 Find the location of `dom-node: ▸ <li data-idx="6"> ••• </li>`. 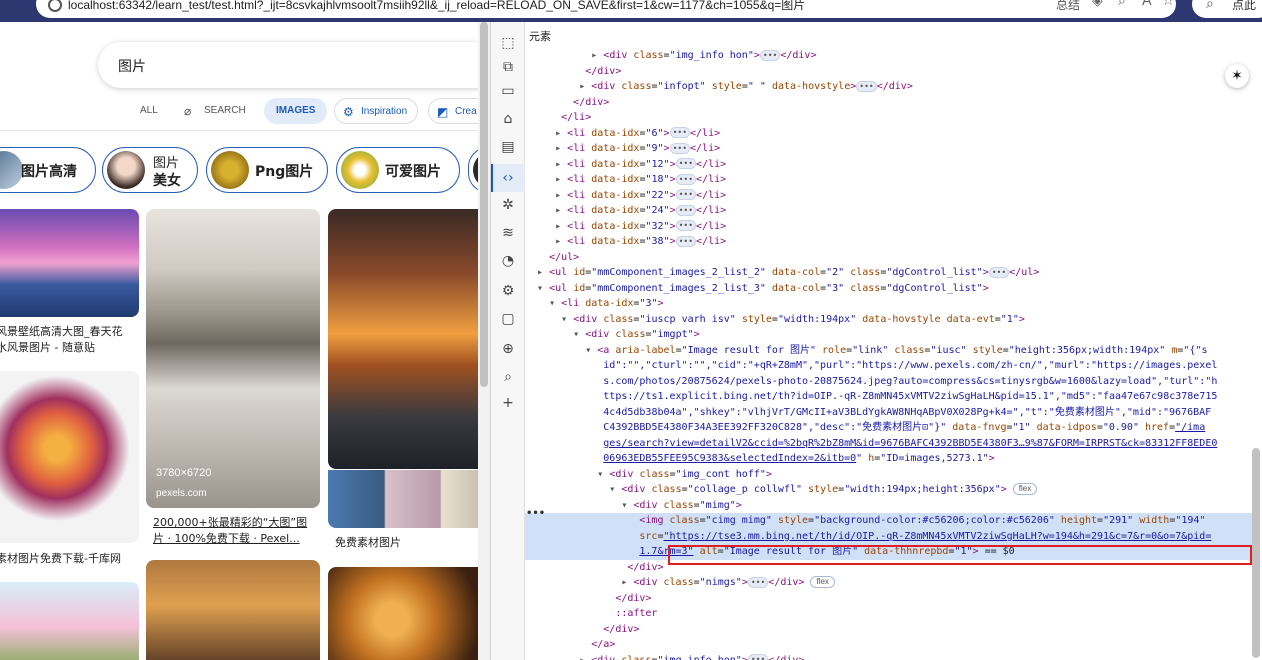

dom-node: ▸ <li data-idx="6"> ••• </li> is located at coordinates (889, 134).